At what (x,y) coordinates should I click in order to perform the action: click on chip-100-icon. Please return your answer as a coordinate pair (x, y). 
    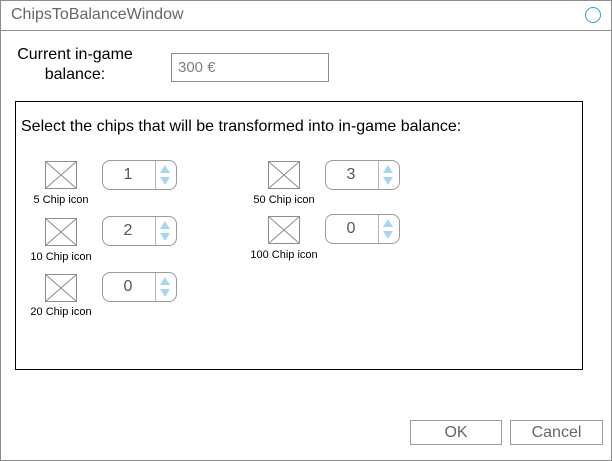
    Looking at the image, I should click on (284, 230).